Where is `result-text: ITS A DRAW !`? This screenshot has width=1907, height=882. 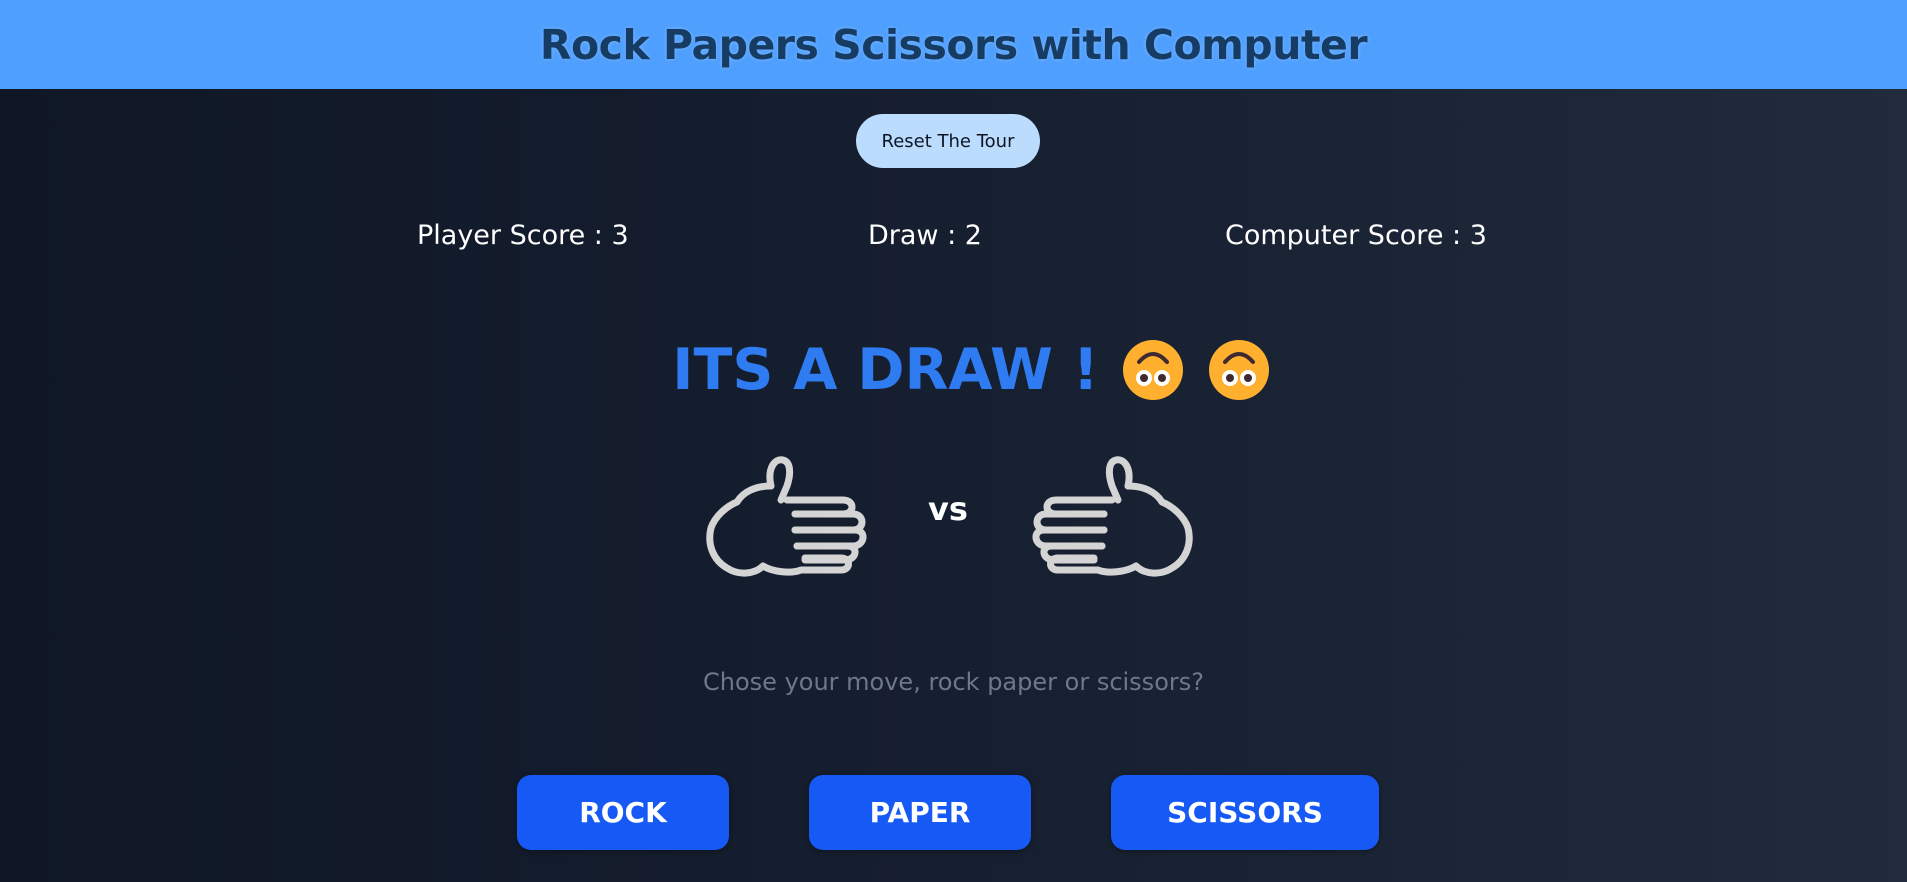 result-text: ITS A DRAW ! is located at coordinates (885, 370).